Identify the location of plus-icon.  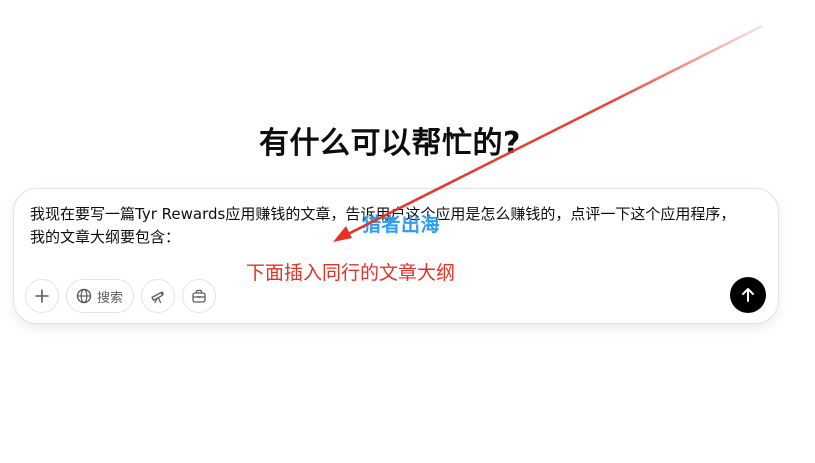
(42, 296).